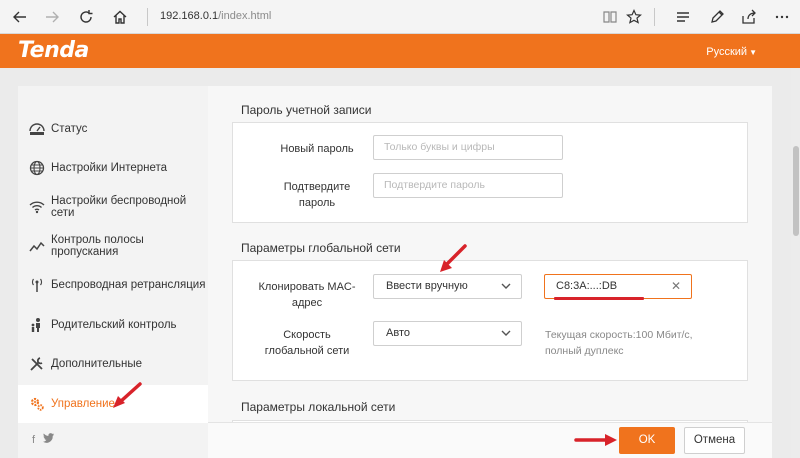 Image resolution: width=800 pixels, height=458 pixels. Describe the element at coordinates (109, 168) in the screenshot. I see `sidebar-item-label: Настройки Интернета` at that location.